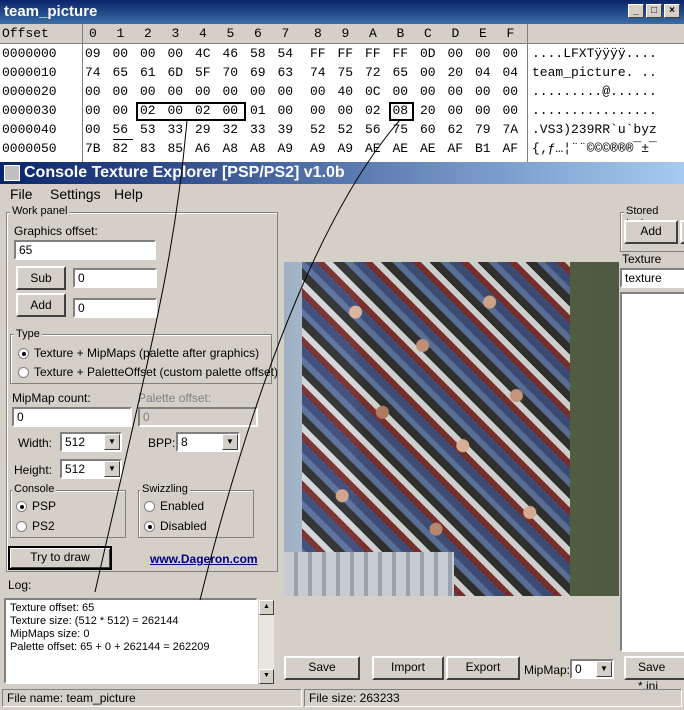  Describe the element at coordinates (654, 674) in the screenshot. I see `save-ini-button: Save *.ini` at that location.